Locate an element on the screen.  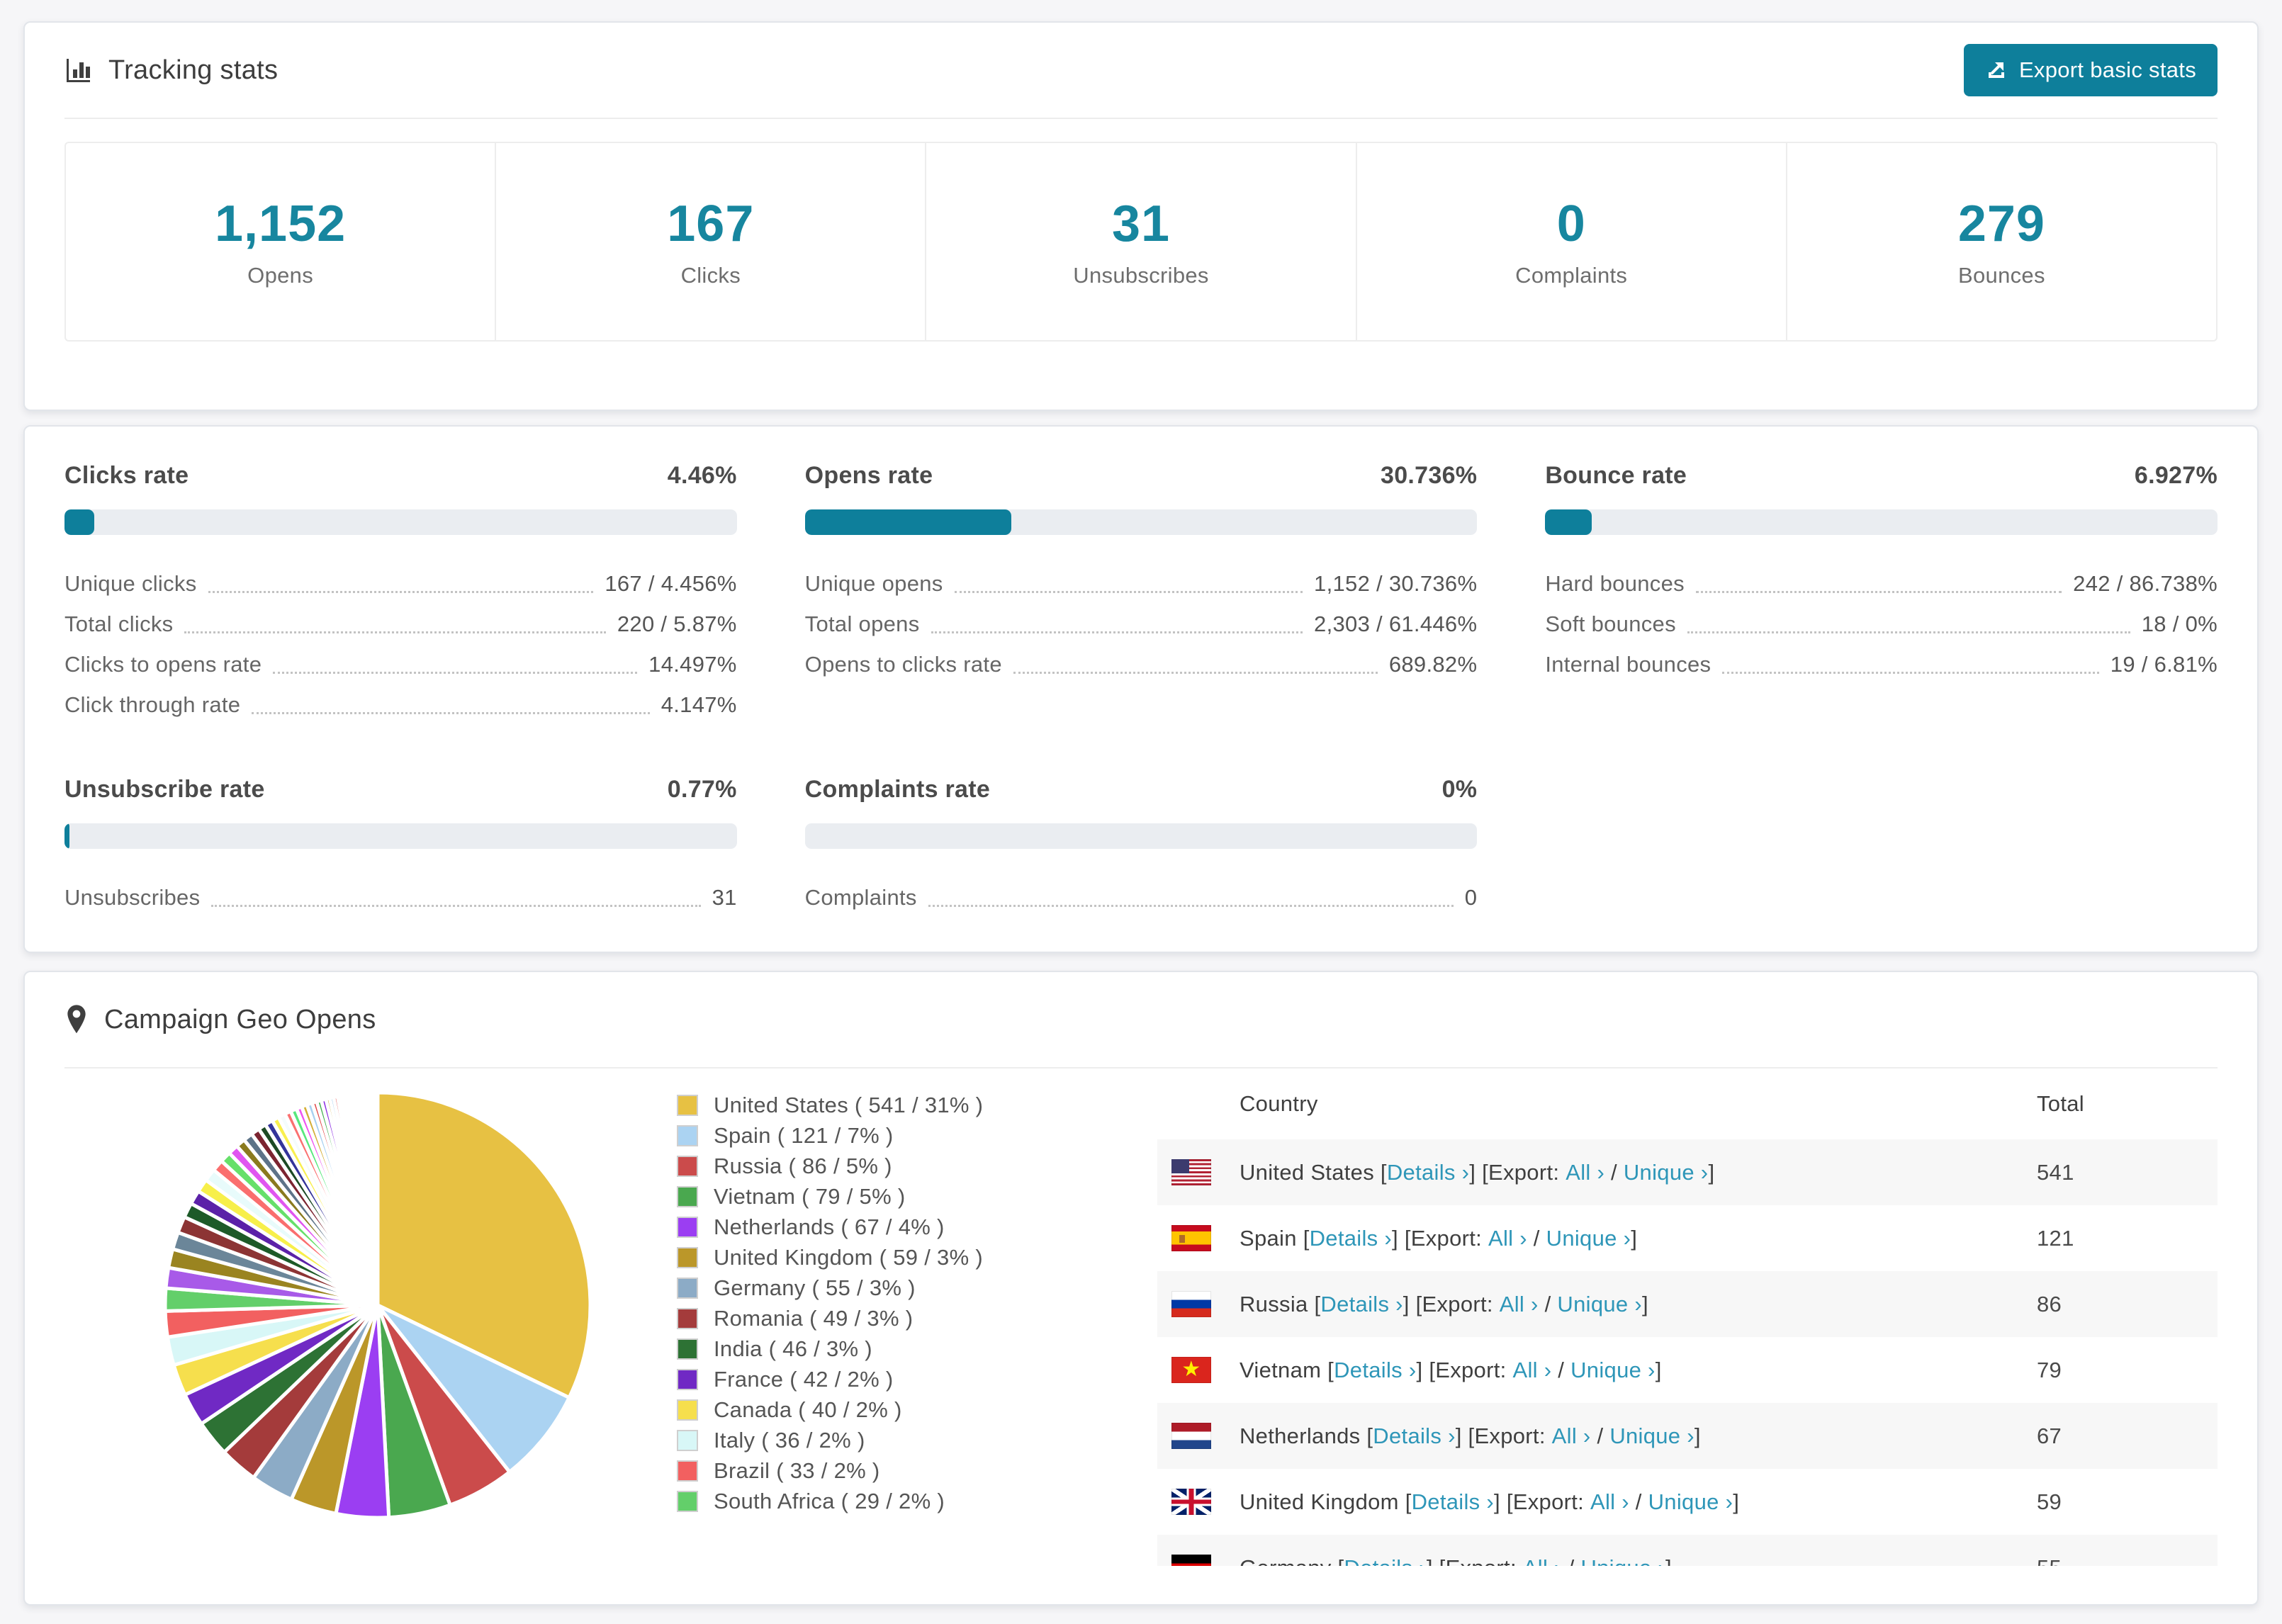
rate-detail-row: Total opens 2,303 / 61.446% is located at coordinates (1142, 624).